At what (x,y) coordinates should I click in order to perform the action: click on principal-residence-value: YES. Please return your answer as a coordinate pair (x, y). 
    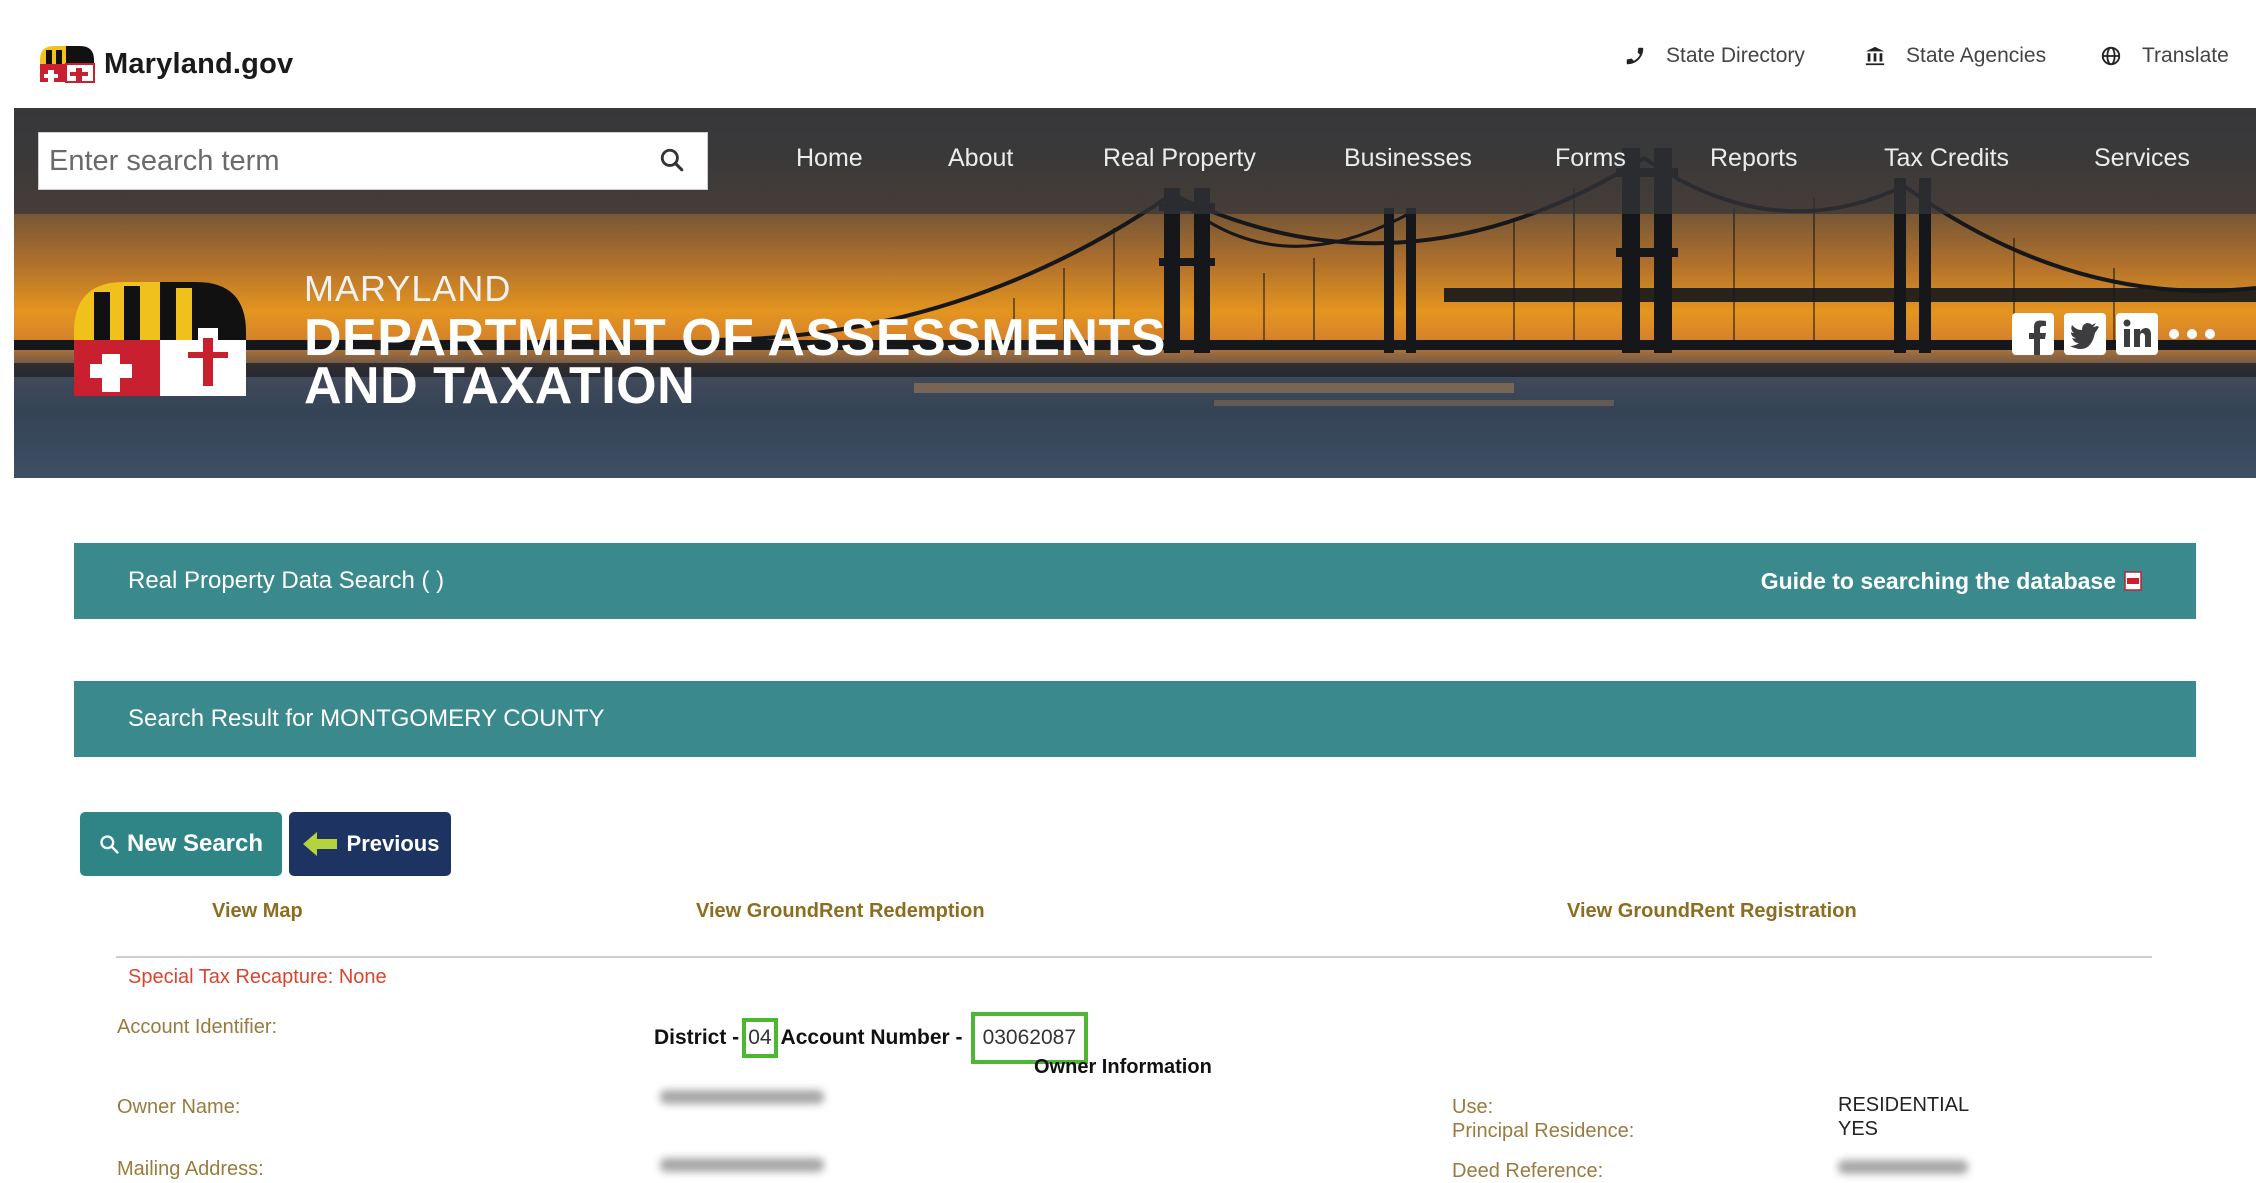
    Looking at the image, I should click on (1858, 1129).